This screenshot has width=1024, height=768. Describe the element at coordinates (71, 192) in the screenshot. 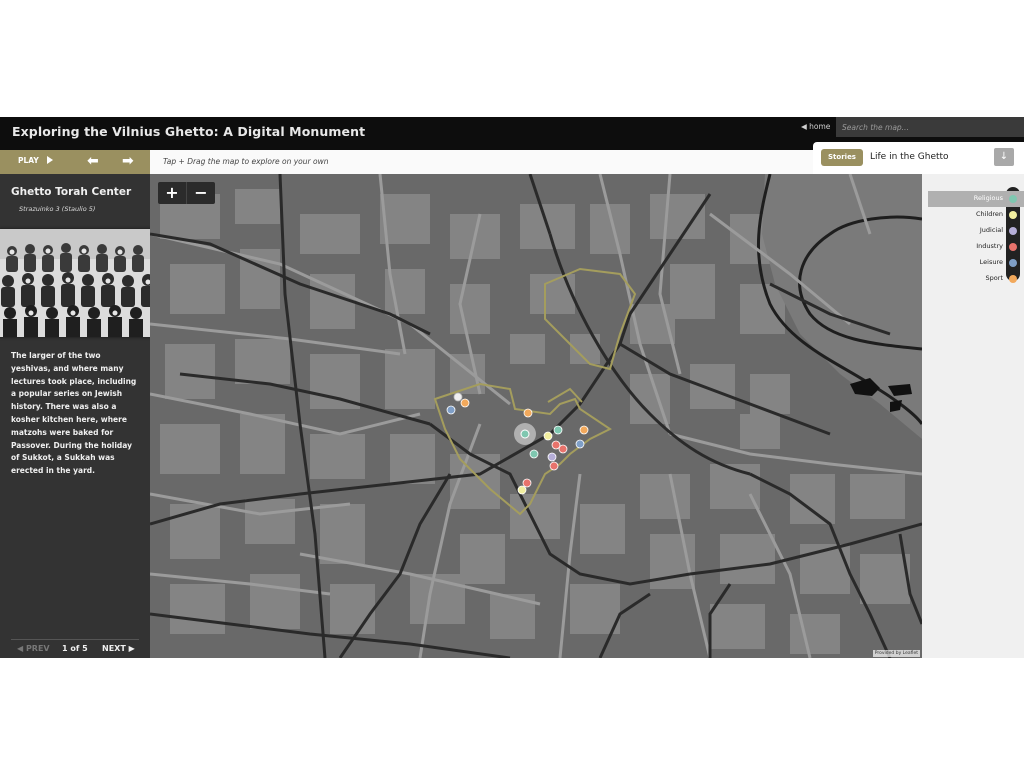

I see `place-title: Ghetto Torah Center` at that location.